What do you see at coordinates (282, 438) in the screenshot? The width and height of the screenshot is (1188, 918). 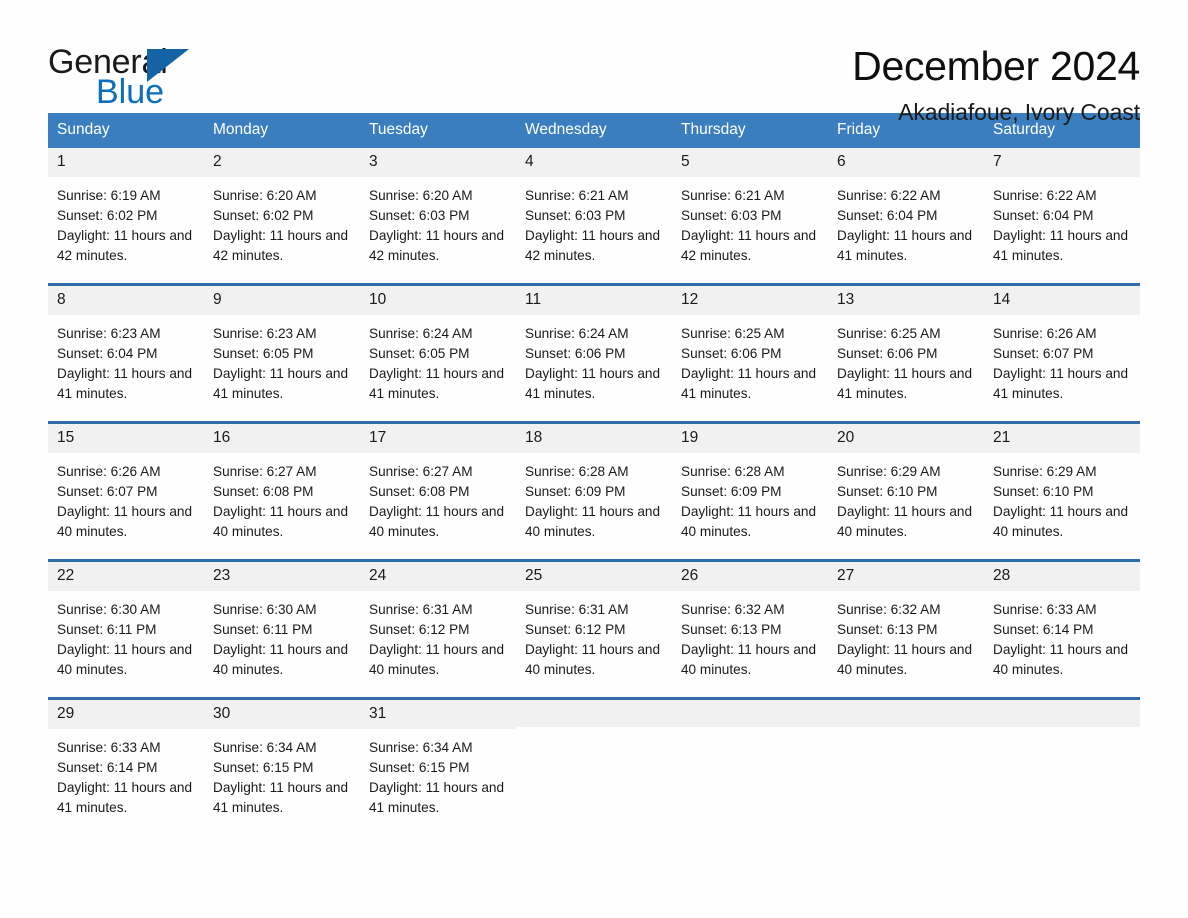 I see `day-number-strip: 16` at bounding box center [282, 438].